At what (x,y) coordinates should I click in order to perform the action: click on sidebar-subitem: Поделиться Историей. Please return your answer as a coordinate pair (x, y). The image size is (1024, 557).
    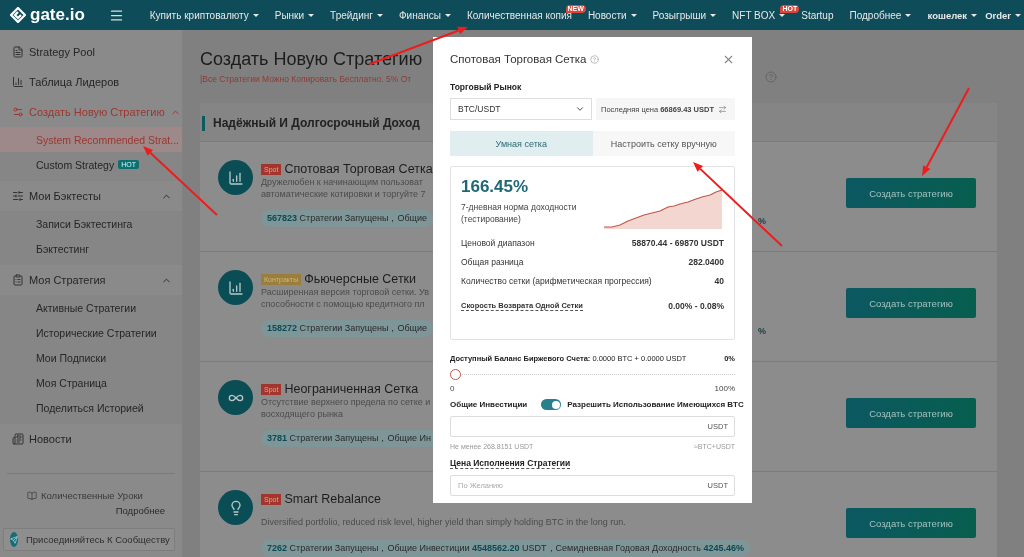
    Looking at the image, I should click on (91, 407).